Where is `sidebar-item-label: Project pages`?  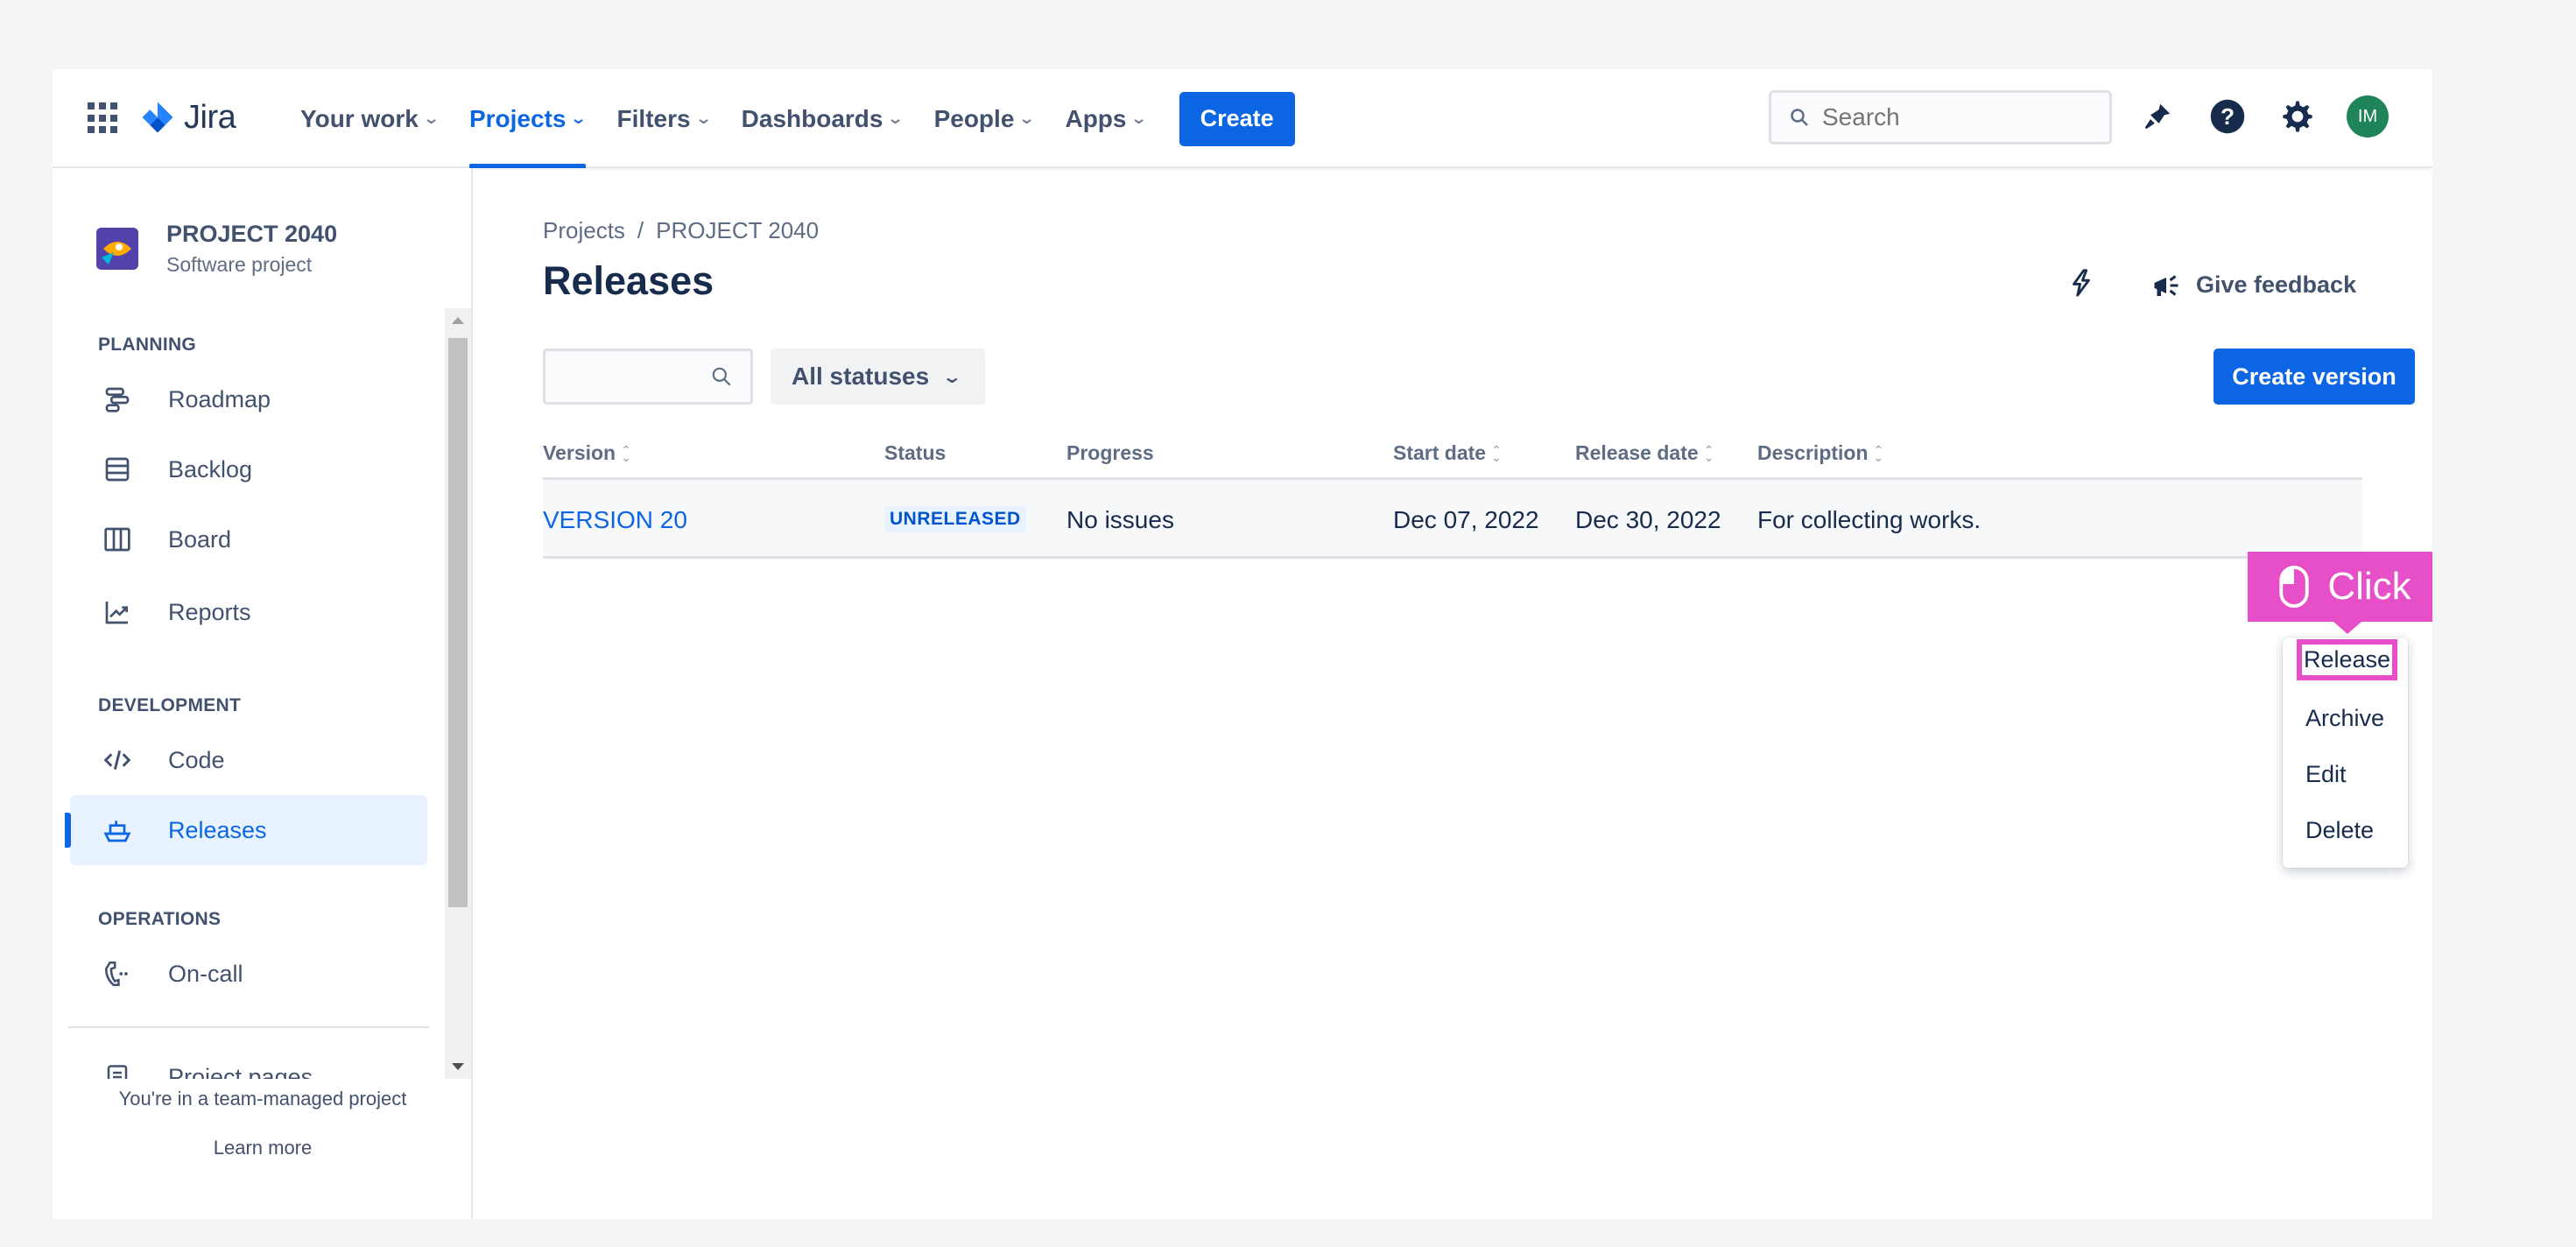
sidebar-item-label: Project pages is located at coordinates (240, 1071).